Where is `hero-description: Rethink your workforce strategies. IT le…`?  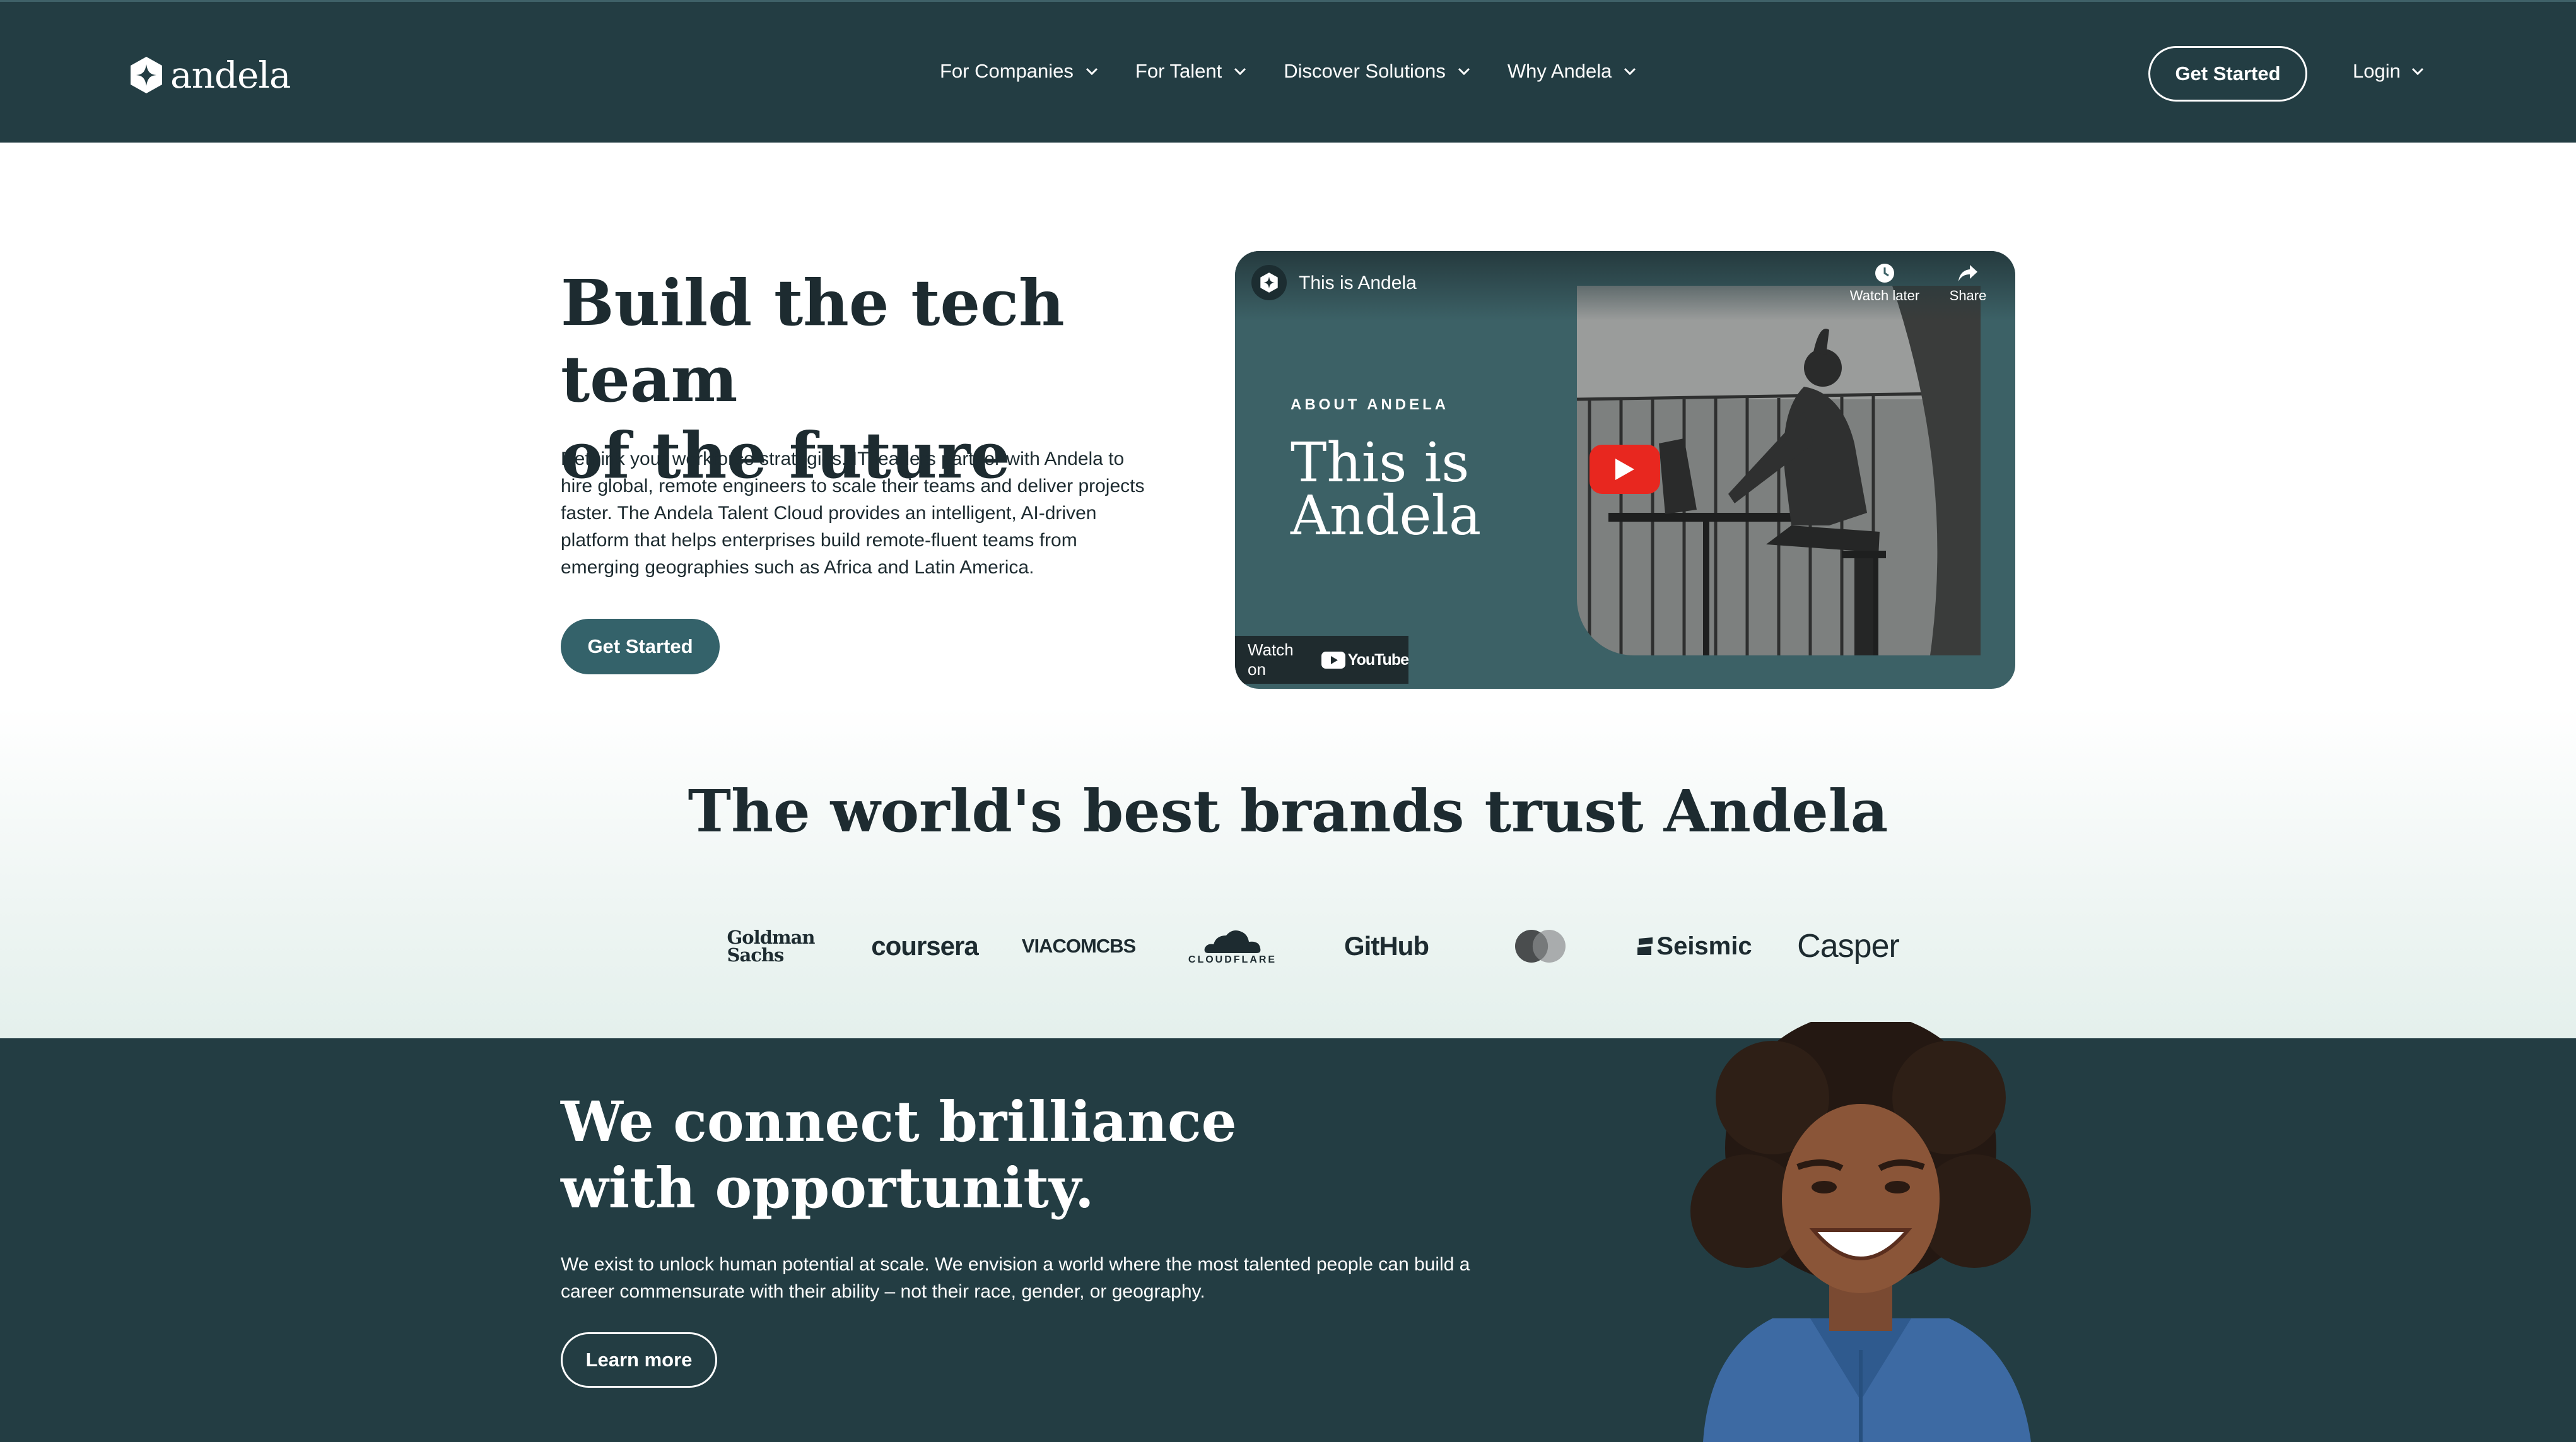
hero-description: Rethink your workforce strategies. IT le… is located at coordinates (853, 513).